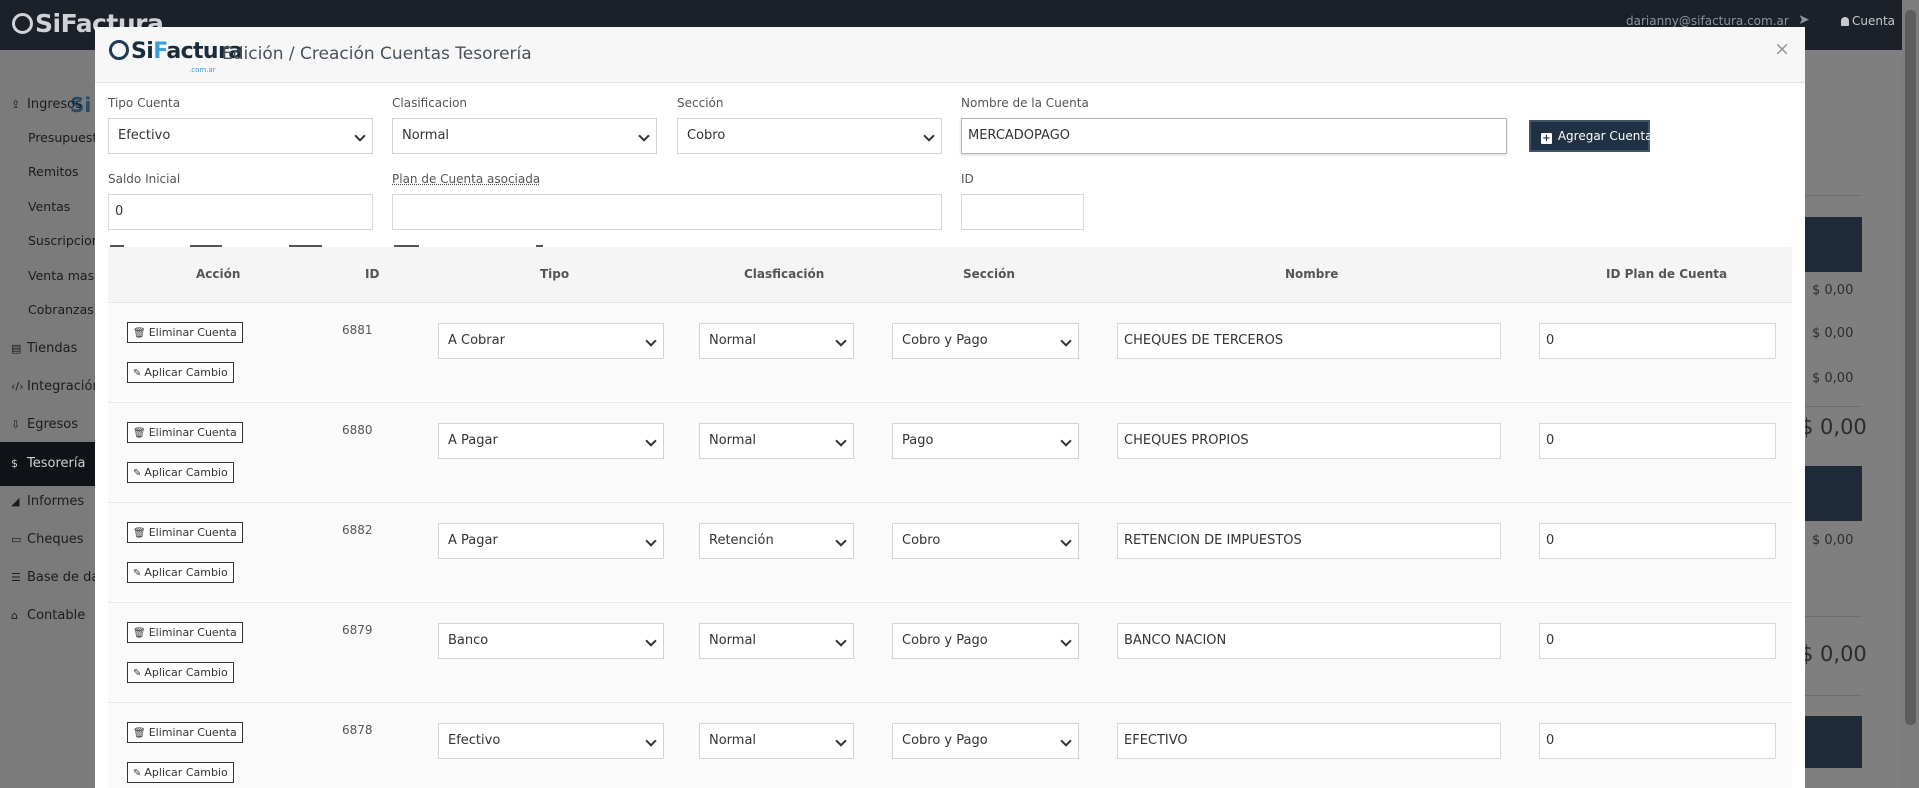  I want to click on user-icon, so click(1845, 21).